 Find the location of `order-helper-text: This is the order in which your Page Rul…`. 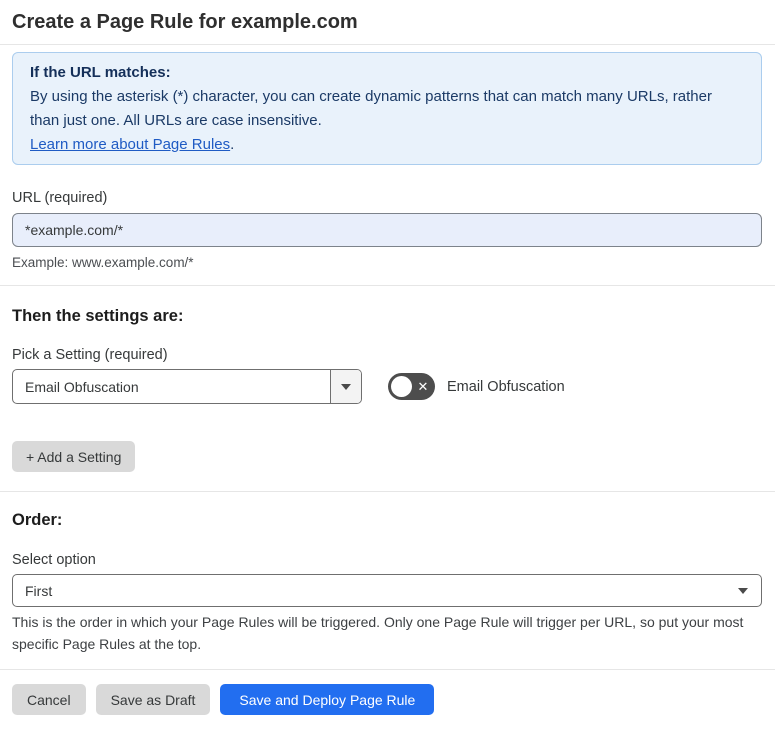

order-helper-text: This is the order in which your Page Rul… is located at coordinates (378, 633).